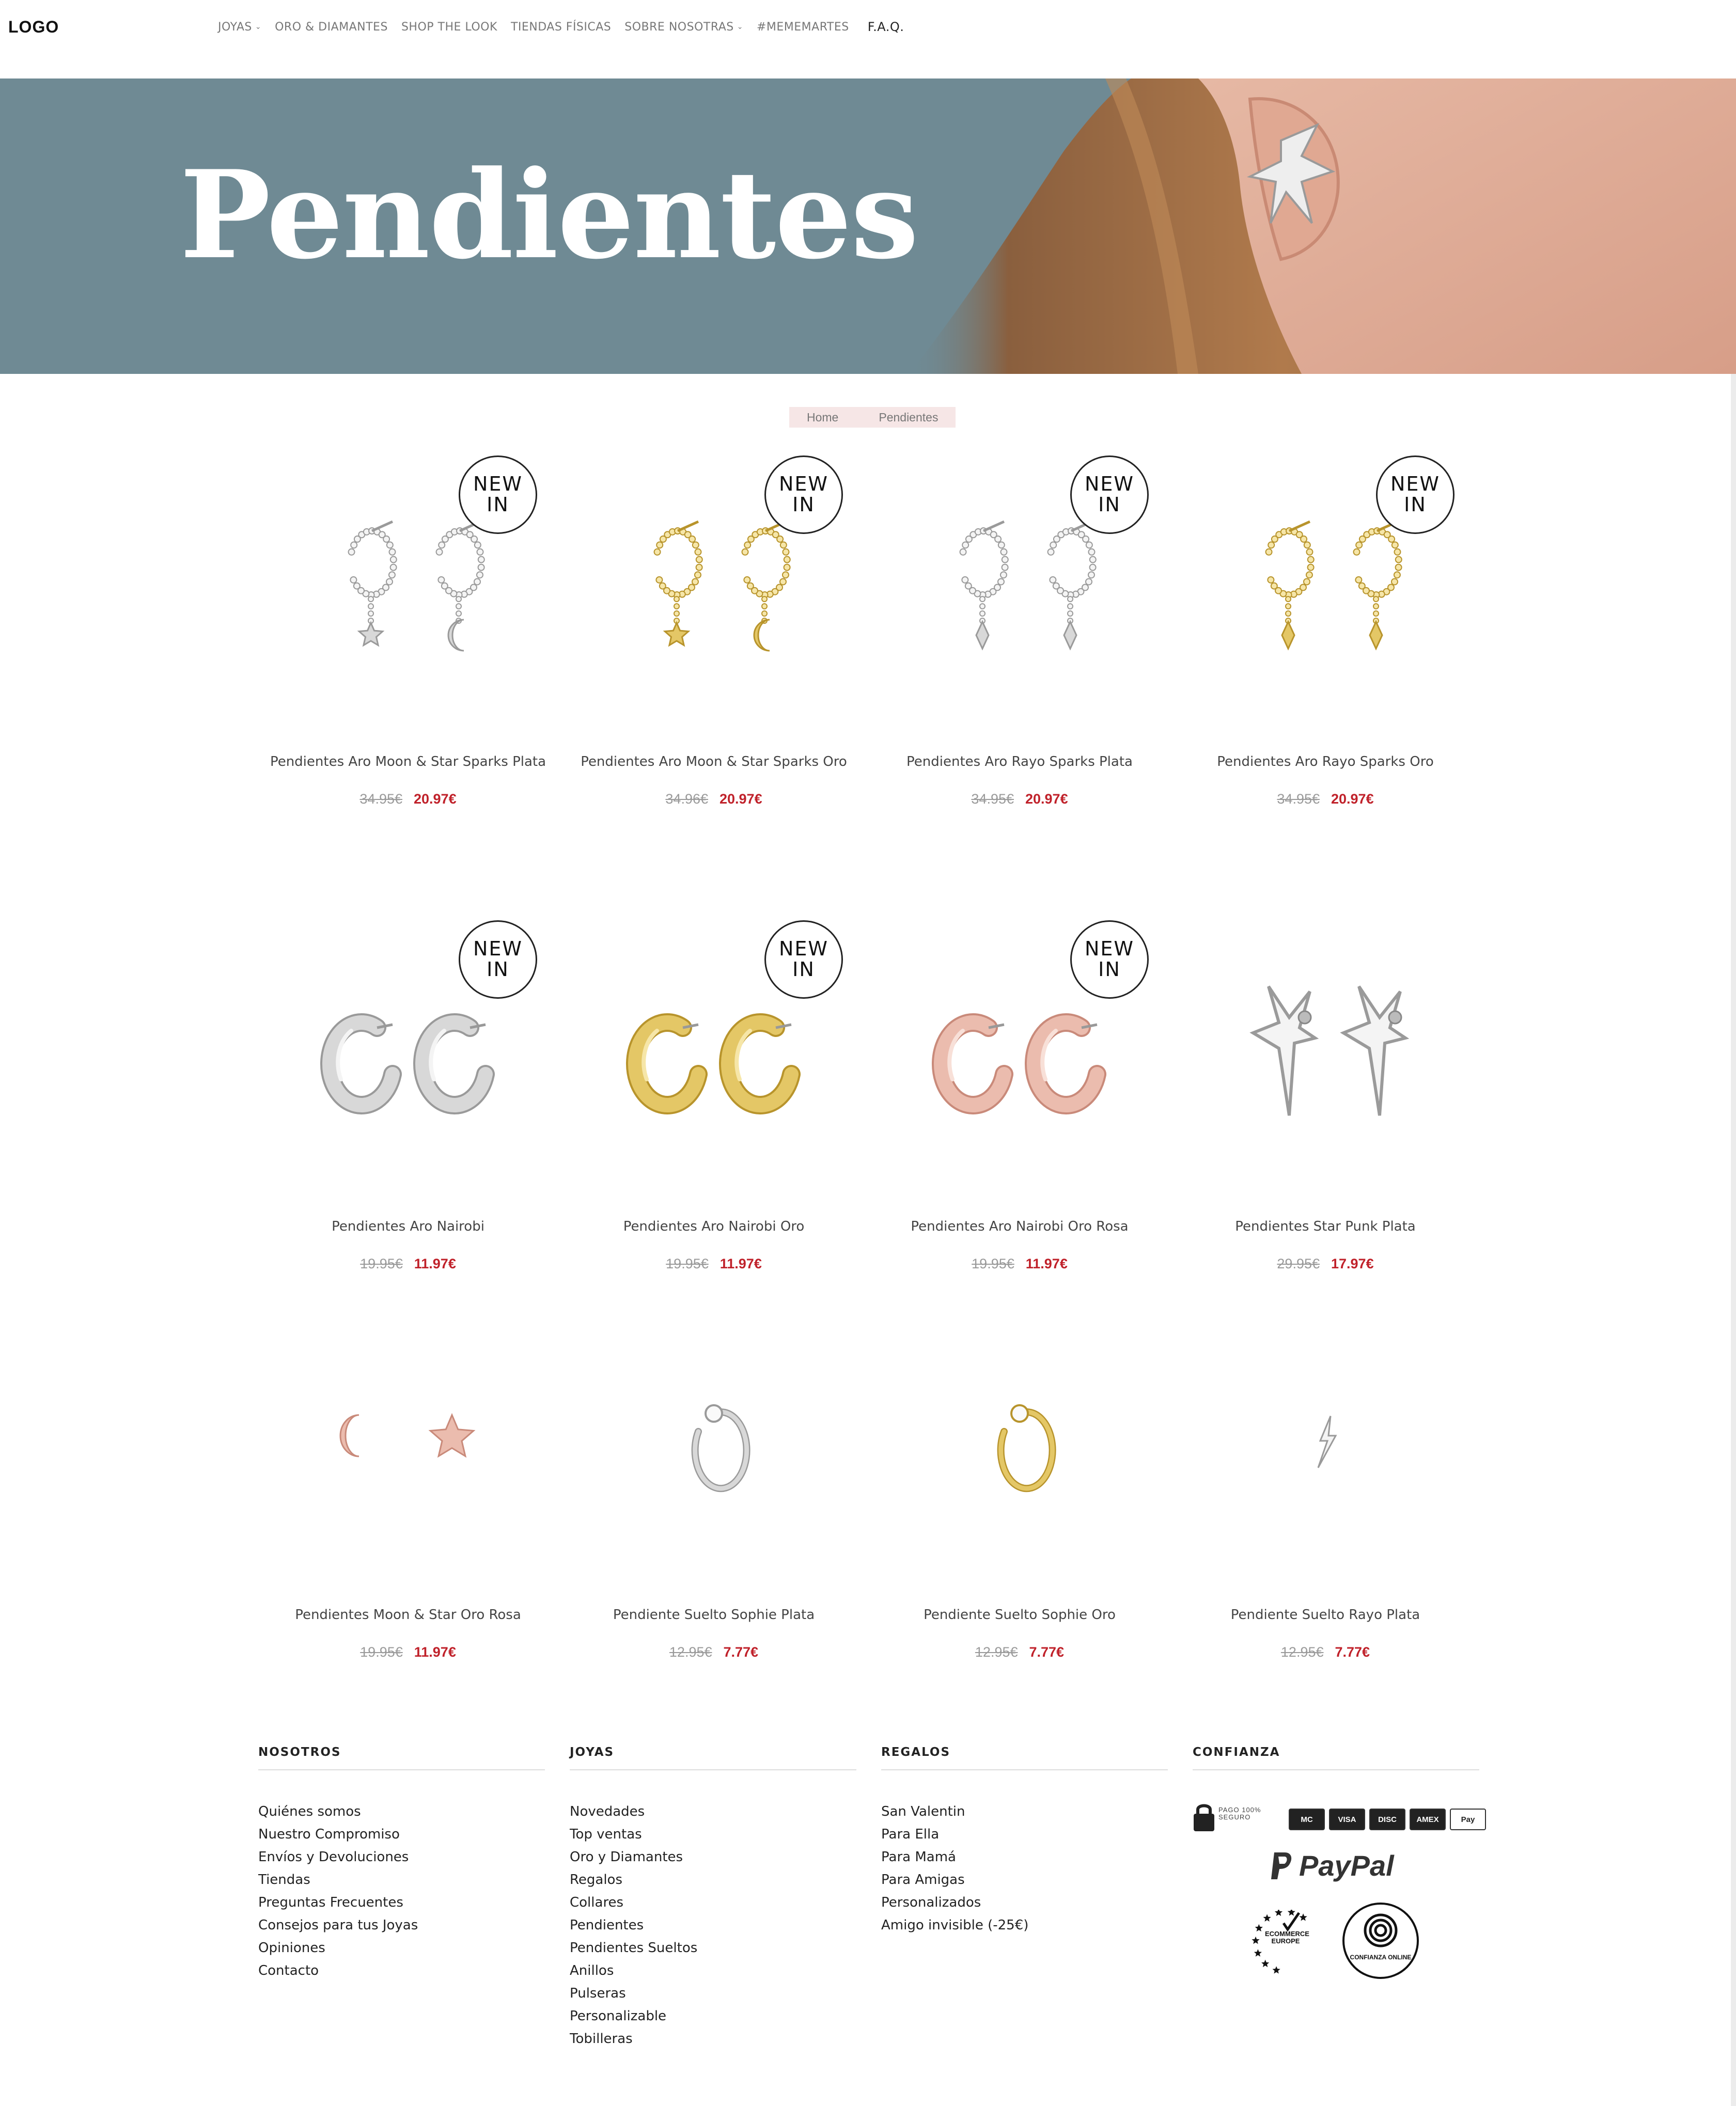  I want to click on old-price: 29.95€, so click(1298, 1263).